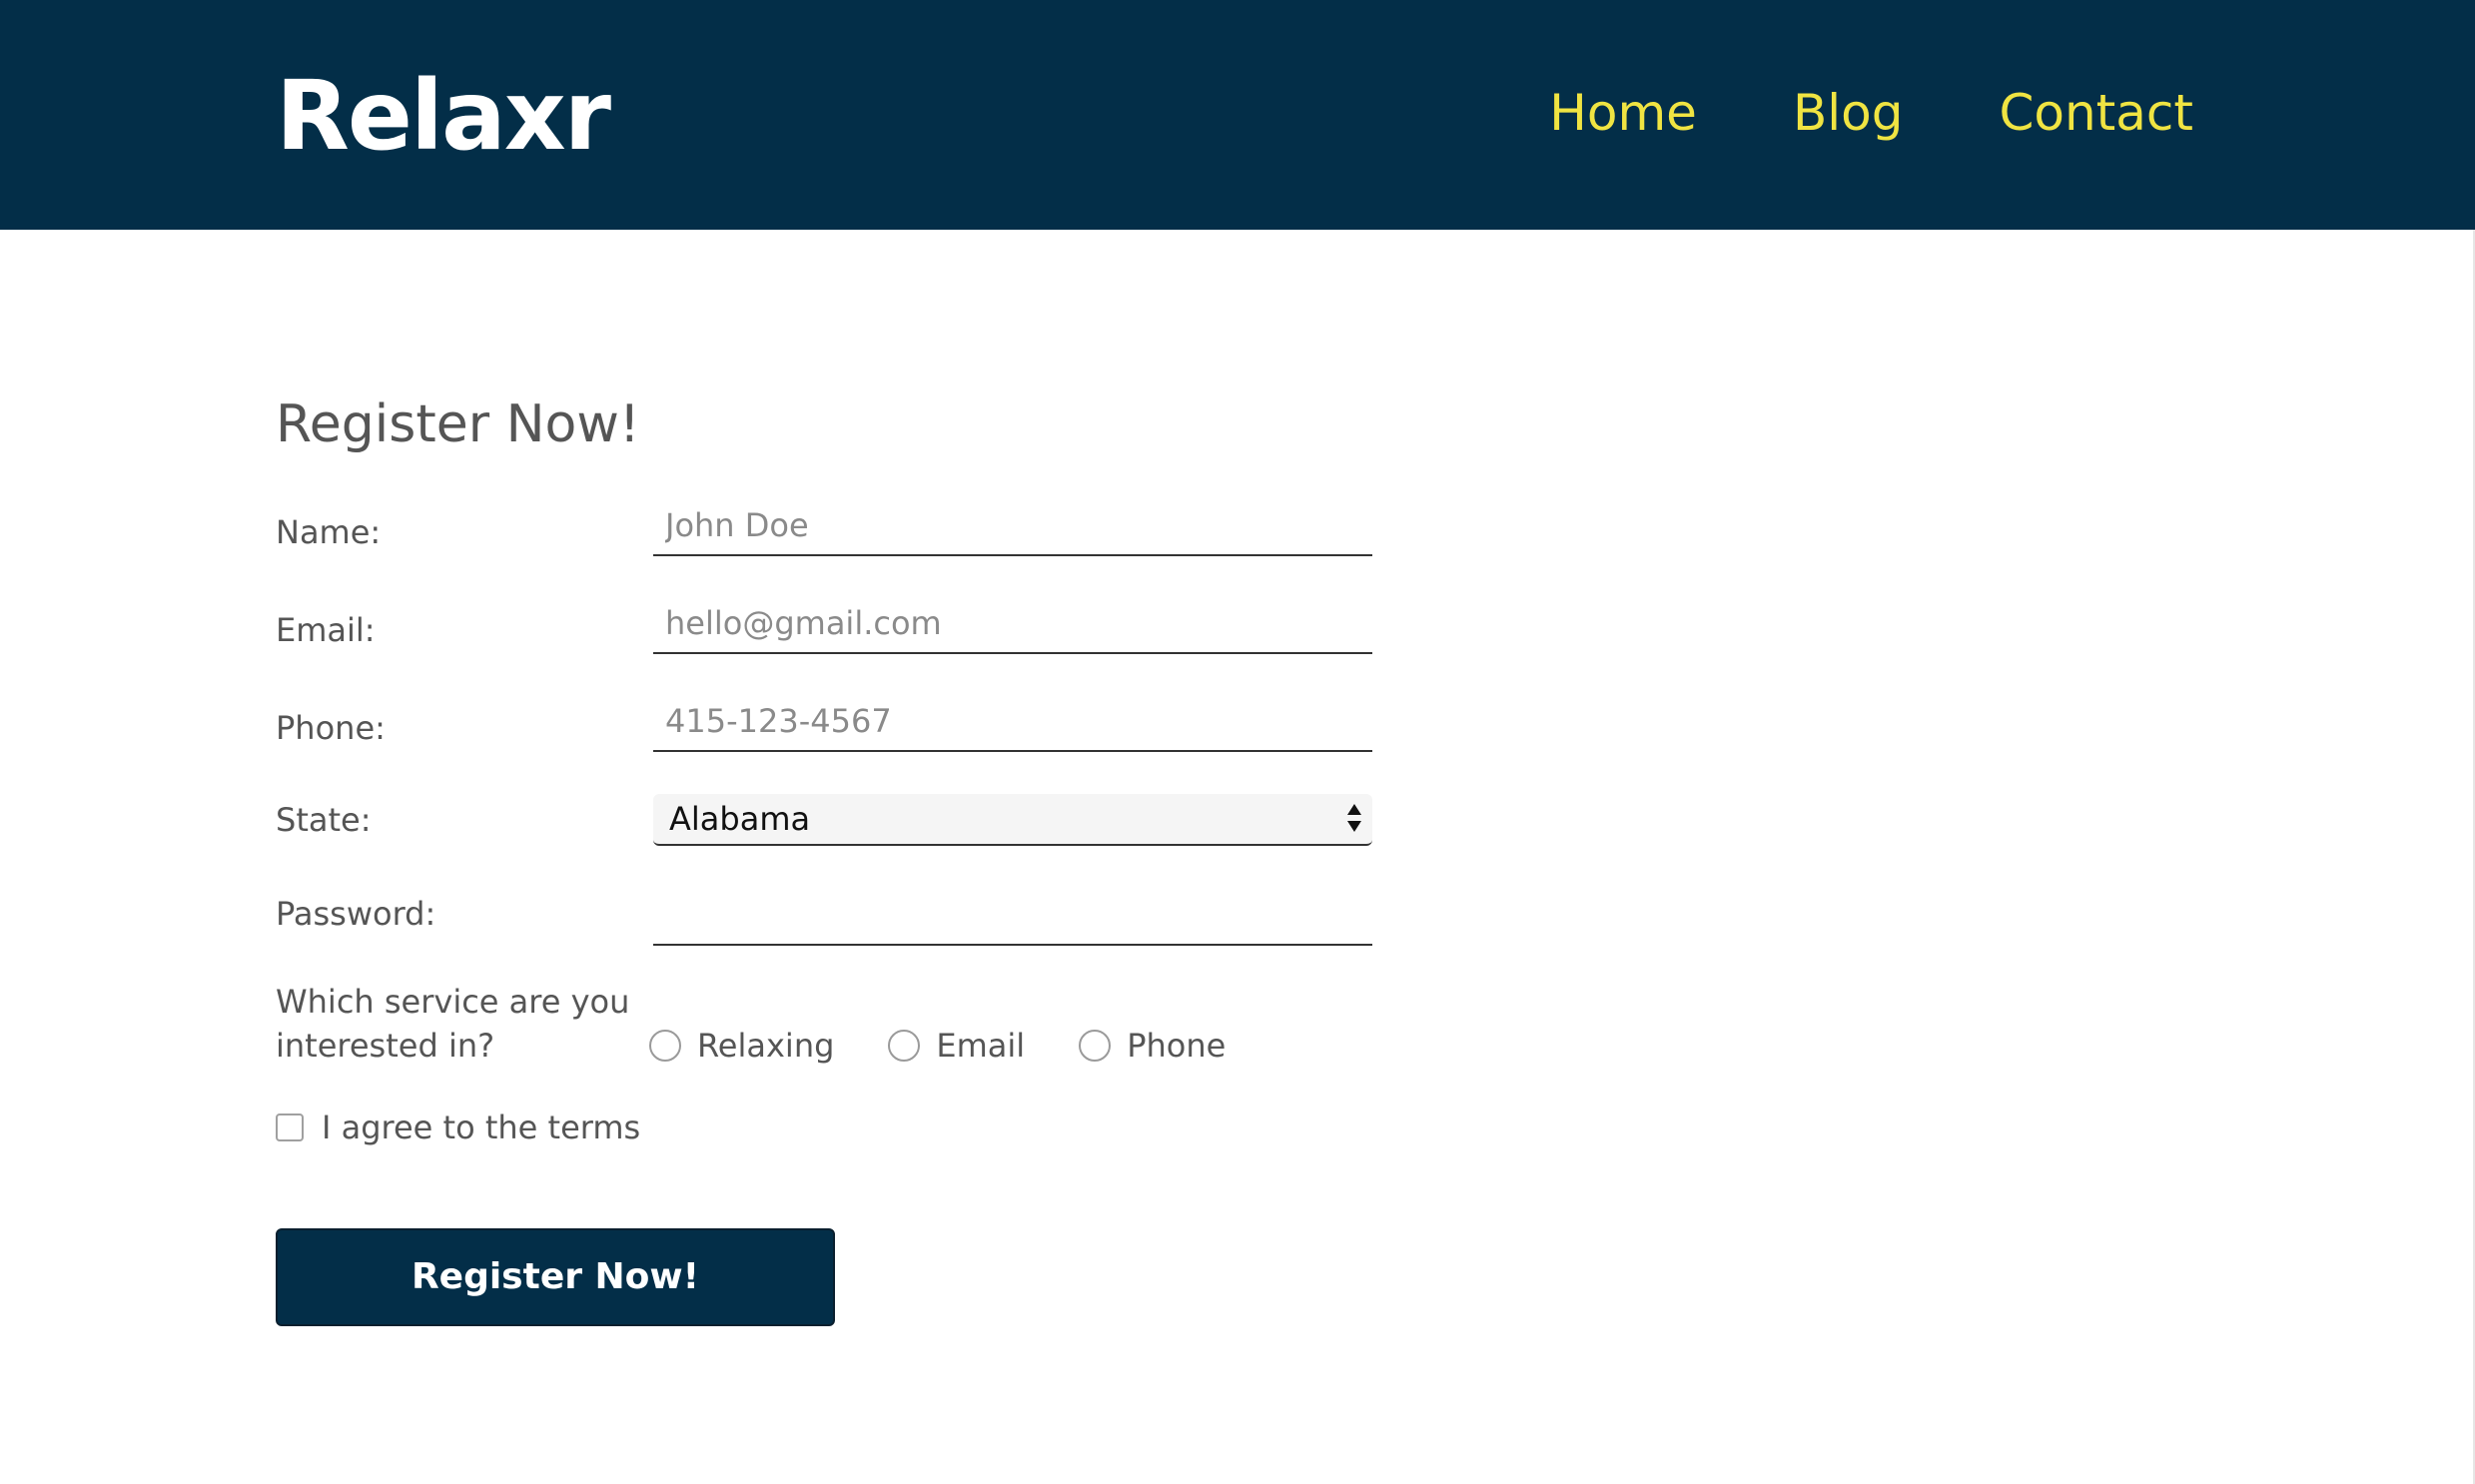 Image resolution: width=2475 pixels, height=1484 pixels. Describe the element at coordinates (443, 116) in the screenshot. I see `site-logo: Relaxr` at that location.